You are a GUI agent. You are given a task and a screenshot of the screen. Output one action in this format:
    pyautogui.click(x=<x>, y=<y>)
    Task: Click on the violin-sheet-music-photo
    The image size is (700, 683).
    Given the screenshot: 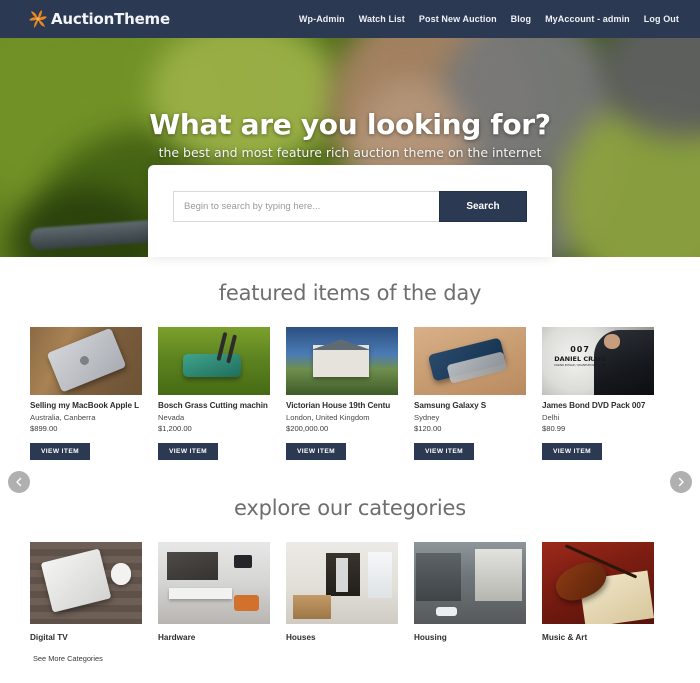 What is the action you would take?
    pyautogui.click(x=598, y=583)
    